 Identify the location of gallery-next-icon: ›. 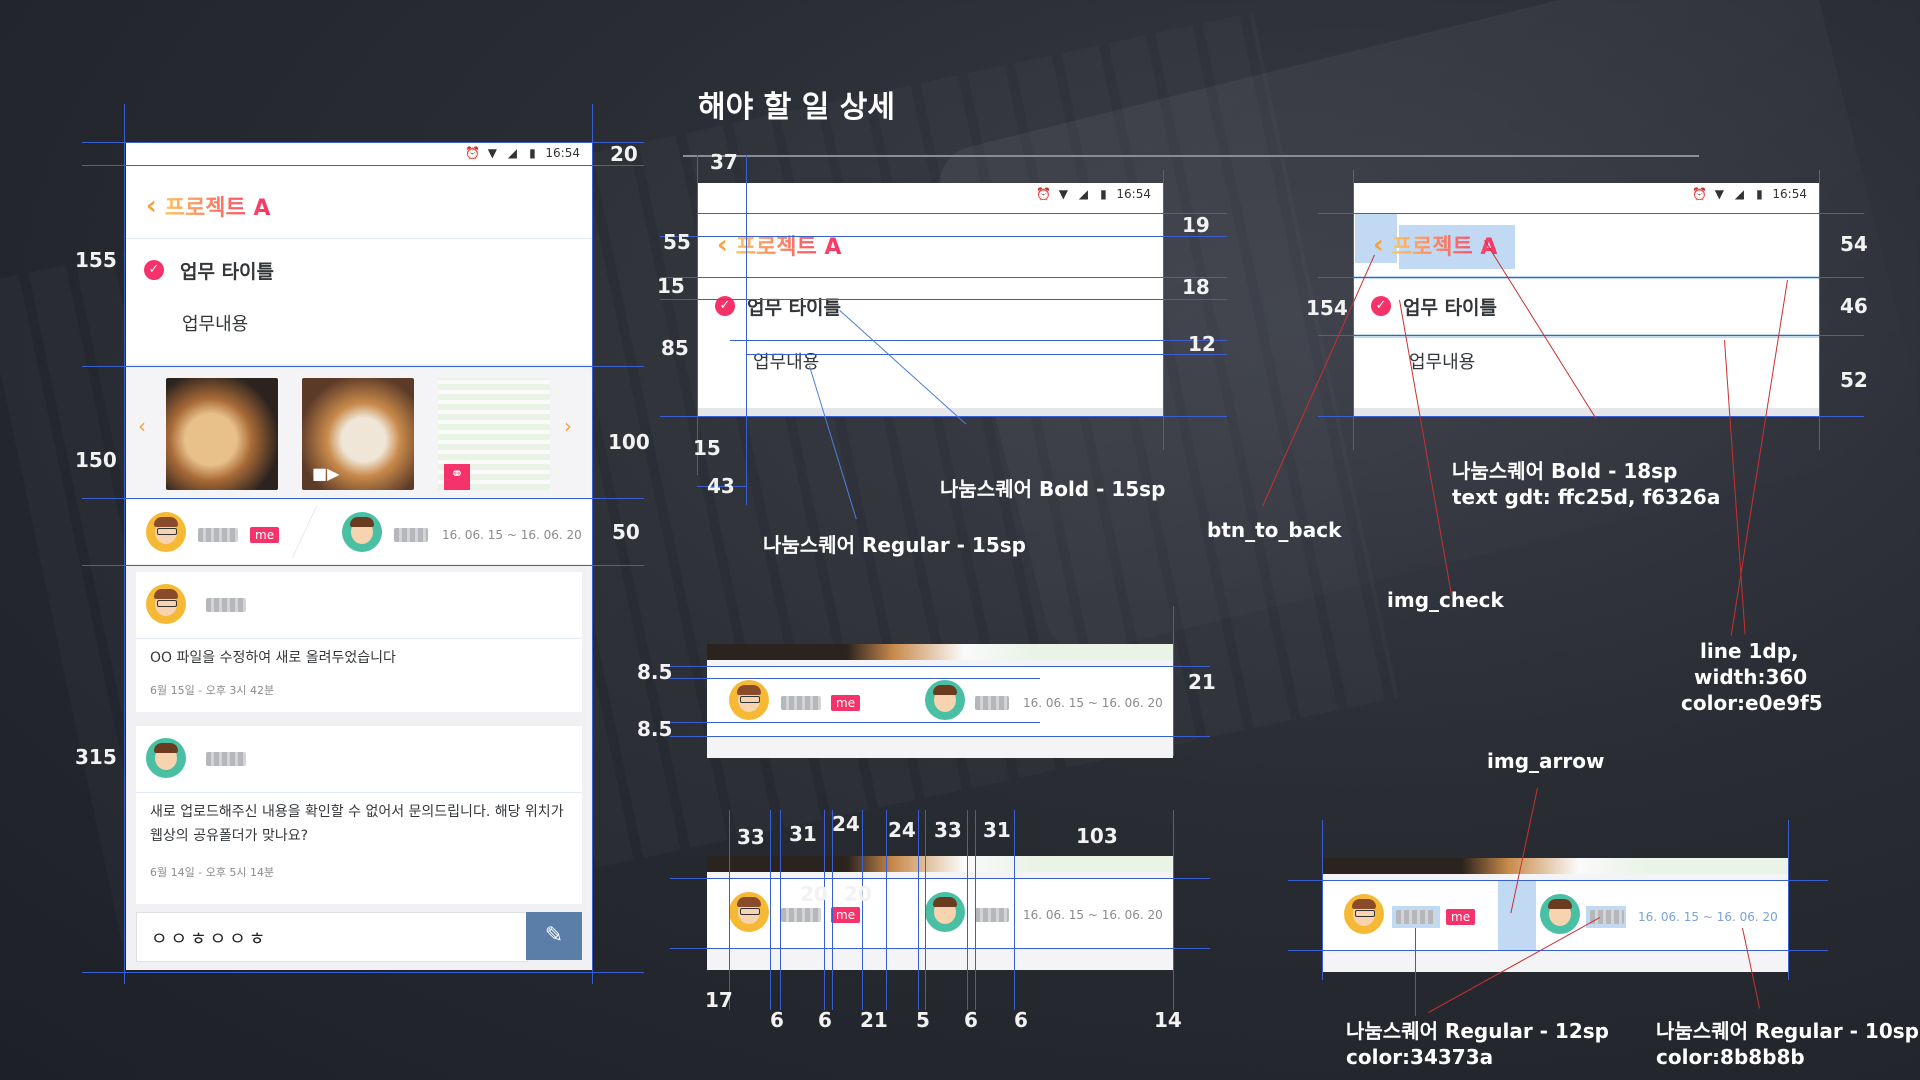
(568, 426).